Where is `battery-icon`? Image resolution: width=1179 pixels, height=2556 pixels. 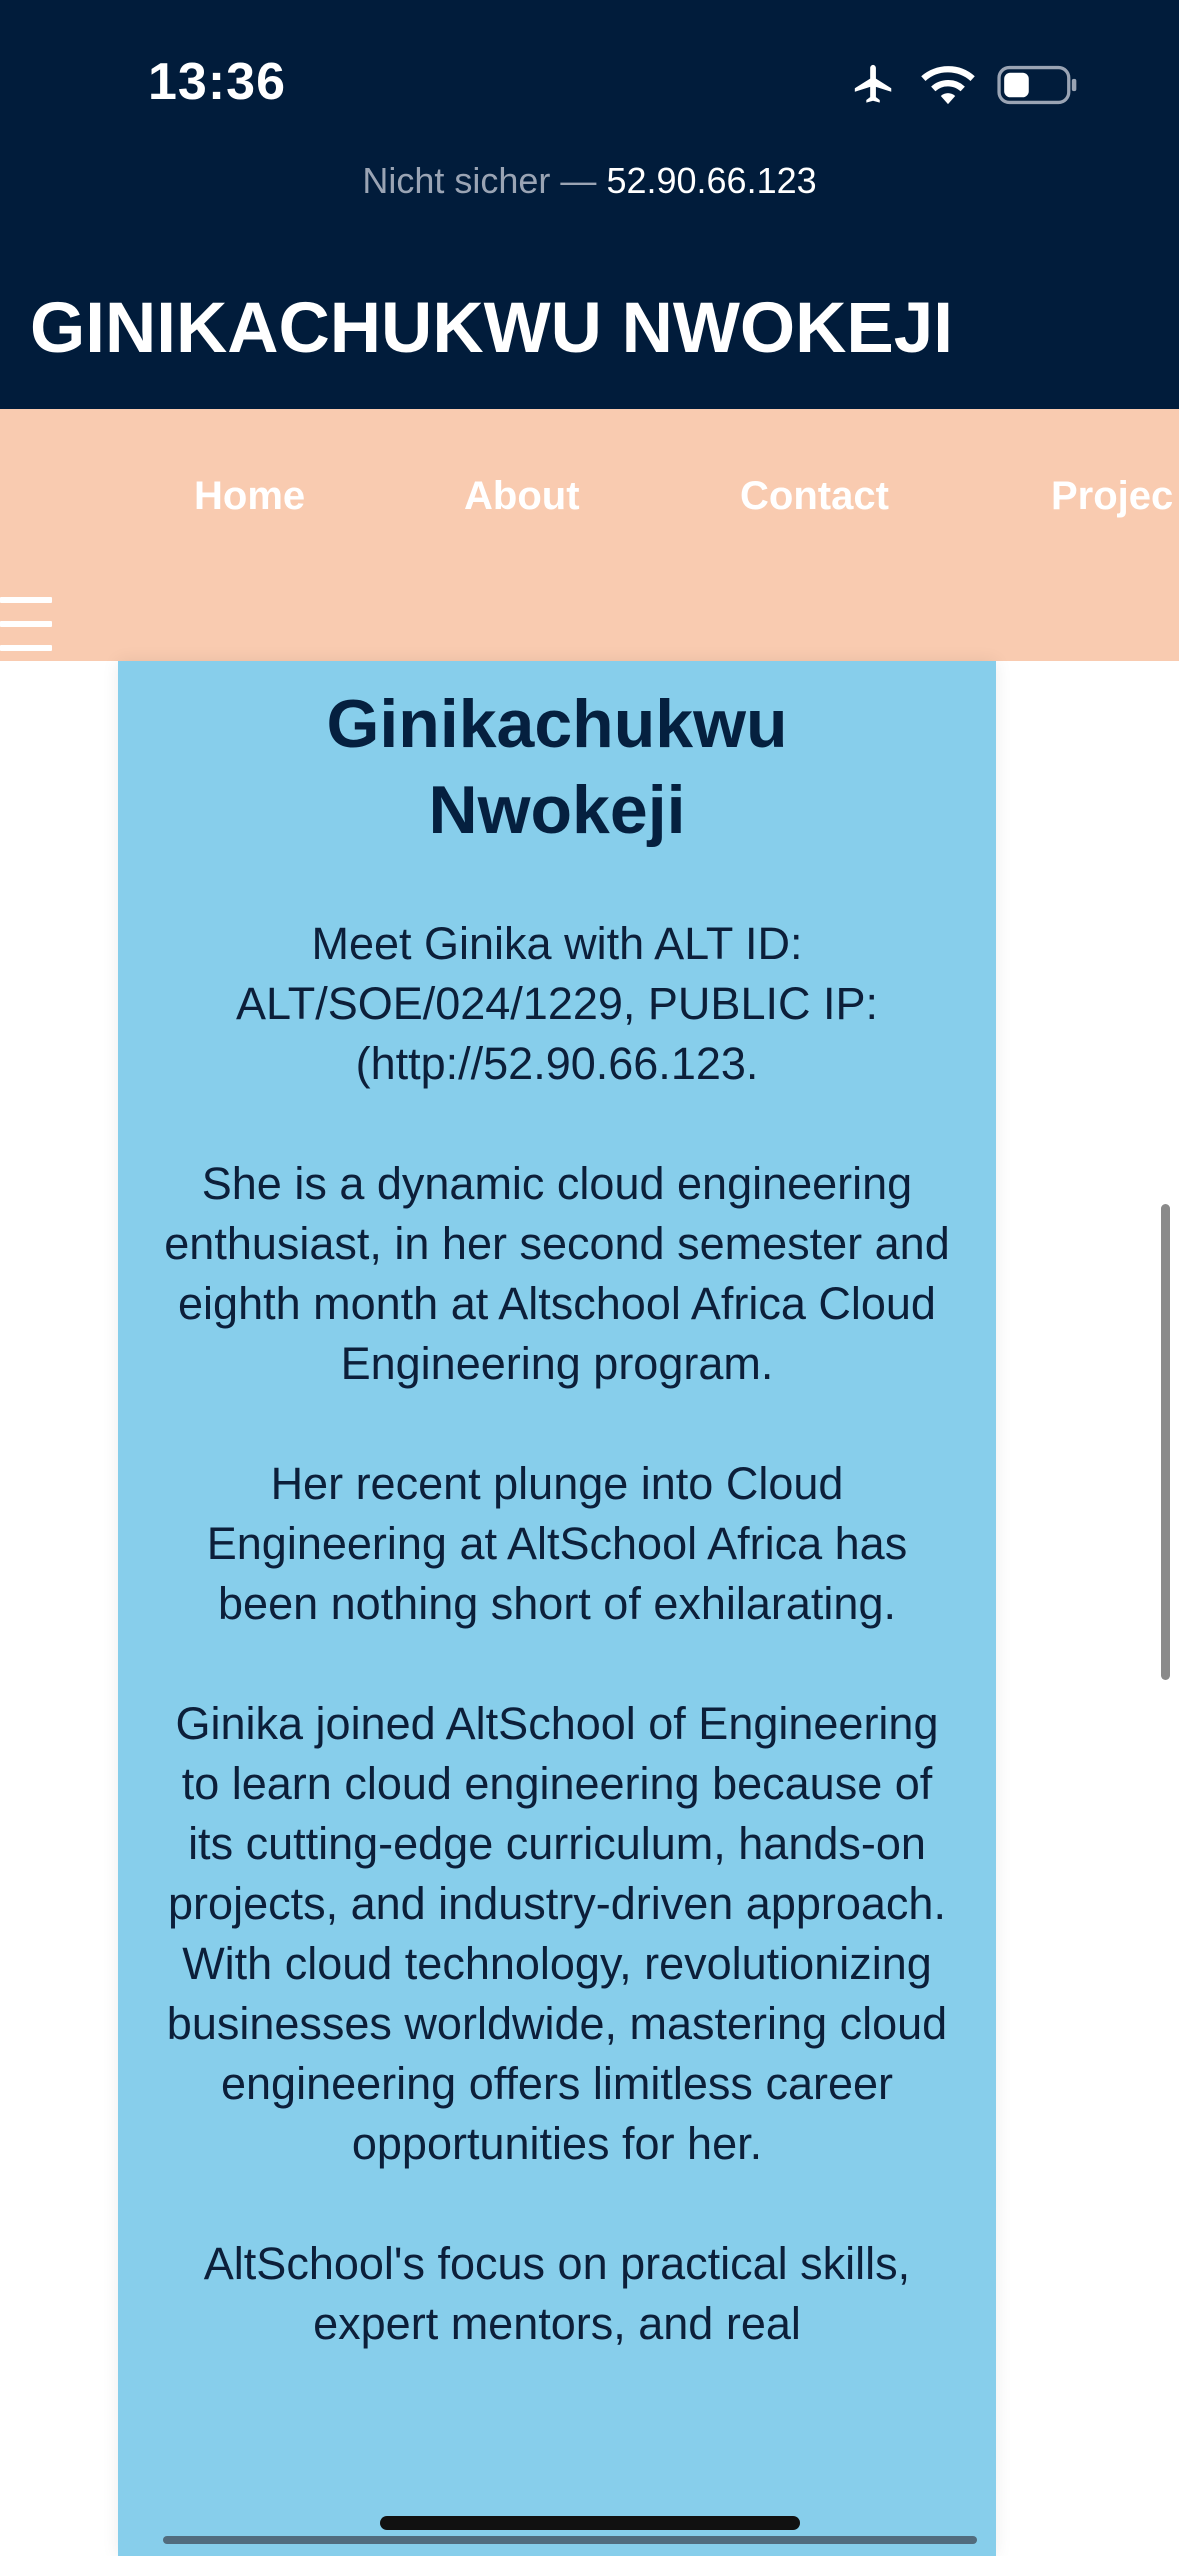
battery-icon is located at coordinates (1037, 85).